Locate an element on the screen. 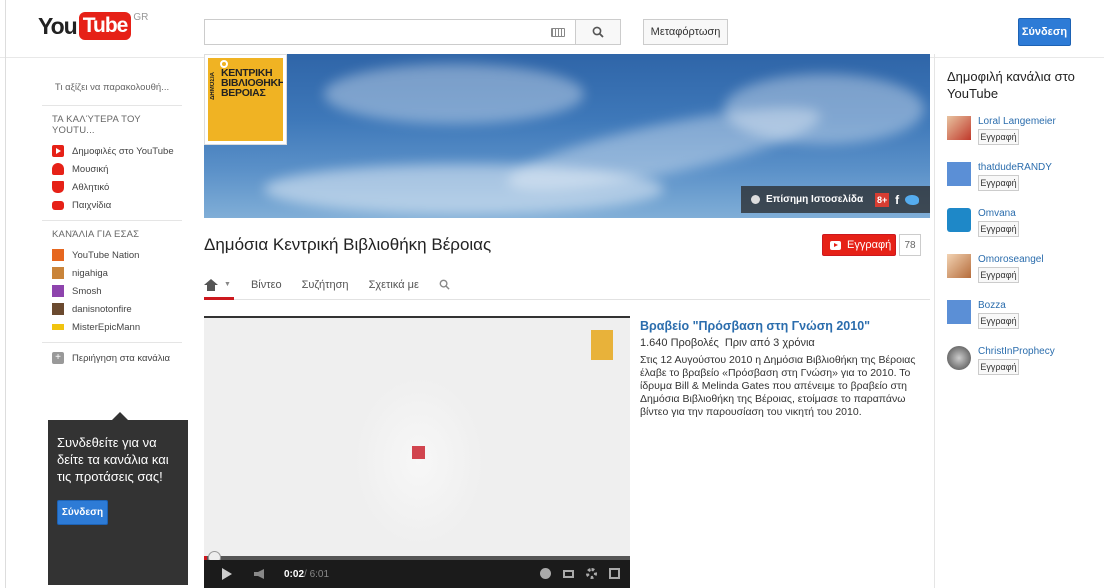 This screenshot has height=588, width=1104. channel-name-link: Bozza is located at coordinates (992, 305).